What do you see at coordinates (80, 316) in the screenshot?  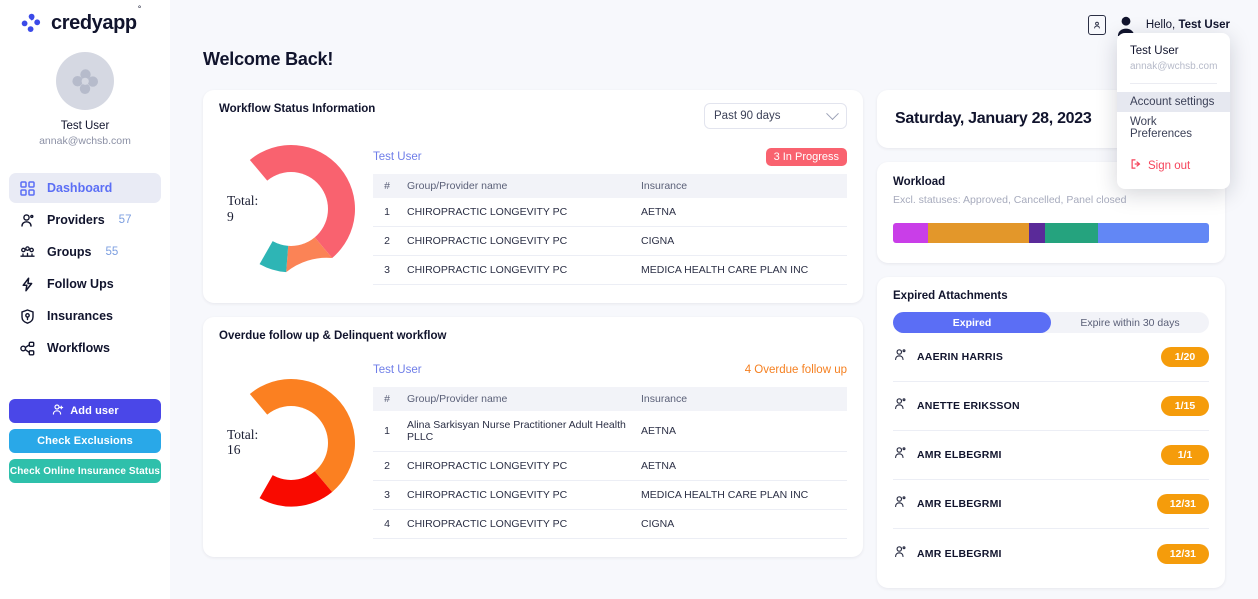 I see `sidebar-item-label: Insurances` at bounding box center [80, 316].